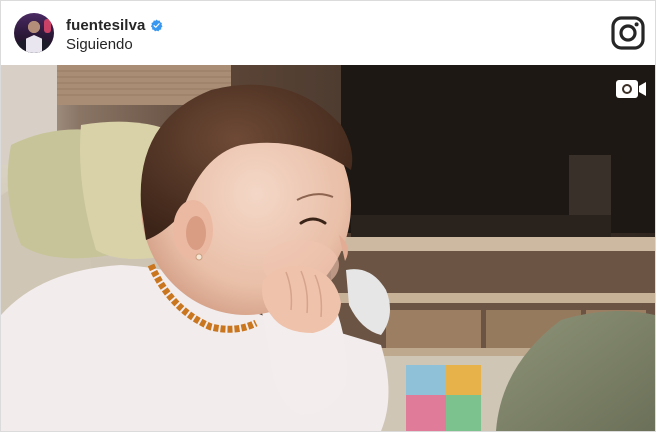 The width and height of the screenshot is (656, 432). Describe the element at coordinates (105, 25) in the screenshot. I see `username-link: fuentesilva` at that location.